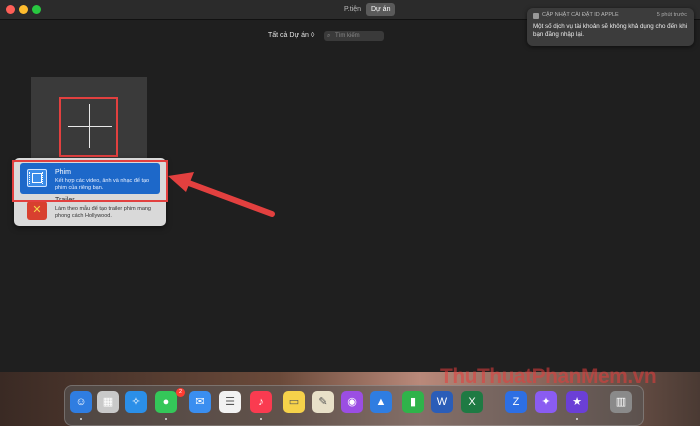 The width and height of the screenshot is (700, 426). Describe the element at coordinates (108, 402) in the screenshot. I see `launchpad-icon: ▦` at that location.